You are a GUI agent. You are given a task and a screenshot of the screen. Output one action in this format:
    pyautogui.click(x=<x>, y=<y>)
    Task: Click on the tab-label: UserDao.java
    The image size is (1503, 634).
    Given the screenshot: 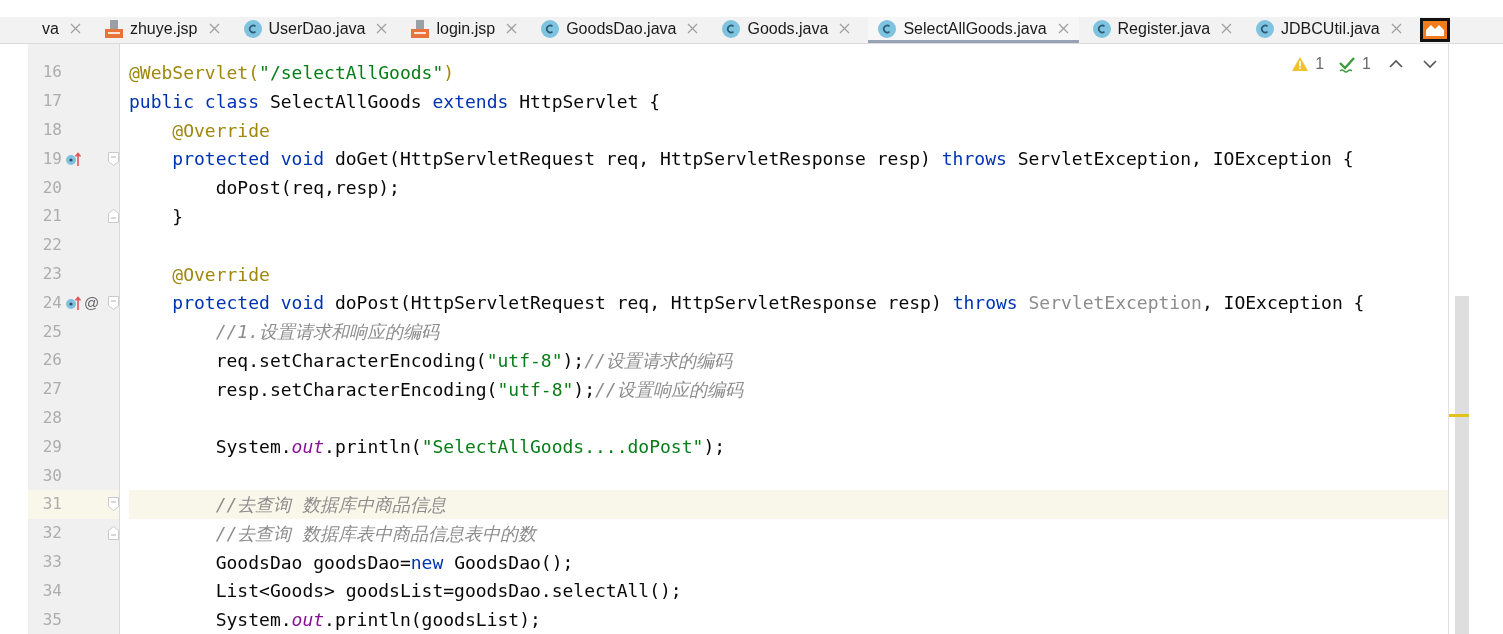 What is the action you would take?
    pyautogui.click(x=317, y=28)
    